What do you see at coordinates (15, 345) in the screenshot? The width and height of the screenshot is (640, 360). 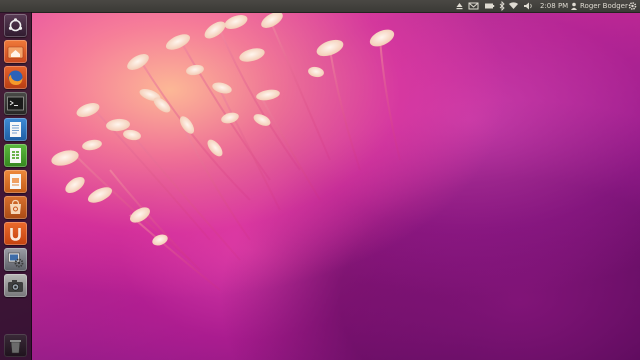 I see `trash-icon` at bounding box center [15, 345].